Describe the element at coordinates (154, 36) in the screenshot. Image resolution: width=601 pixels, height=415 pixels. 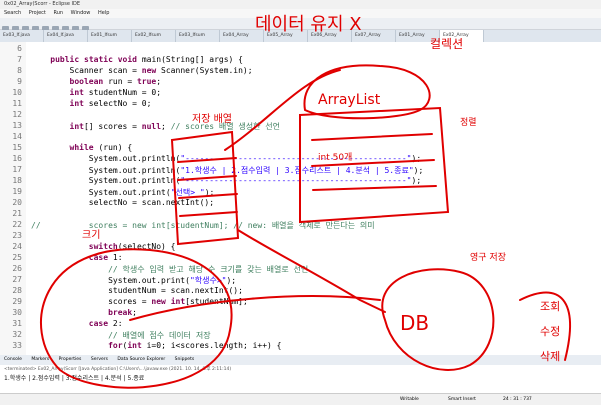
I see `editor-tab: Ex02_Ifsum` at that location.